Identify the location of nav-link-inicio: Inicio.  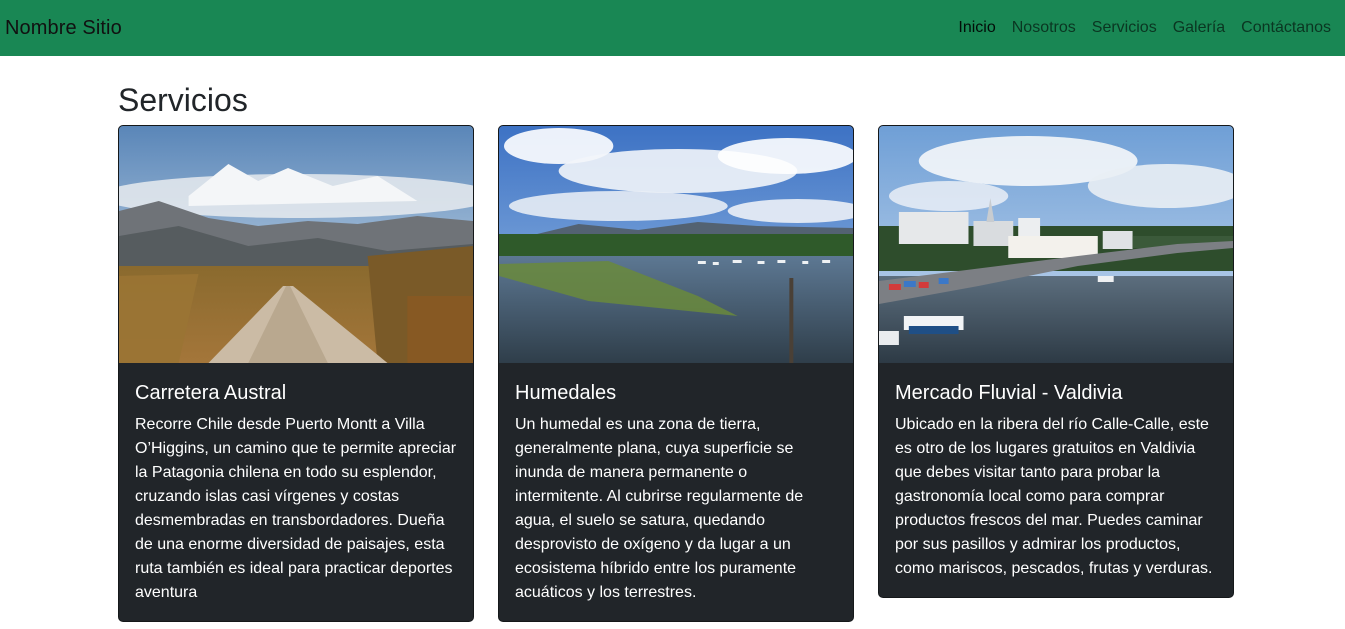
(976, 28).